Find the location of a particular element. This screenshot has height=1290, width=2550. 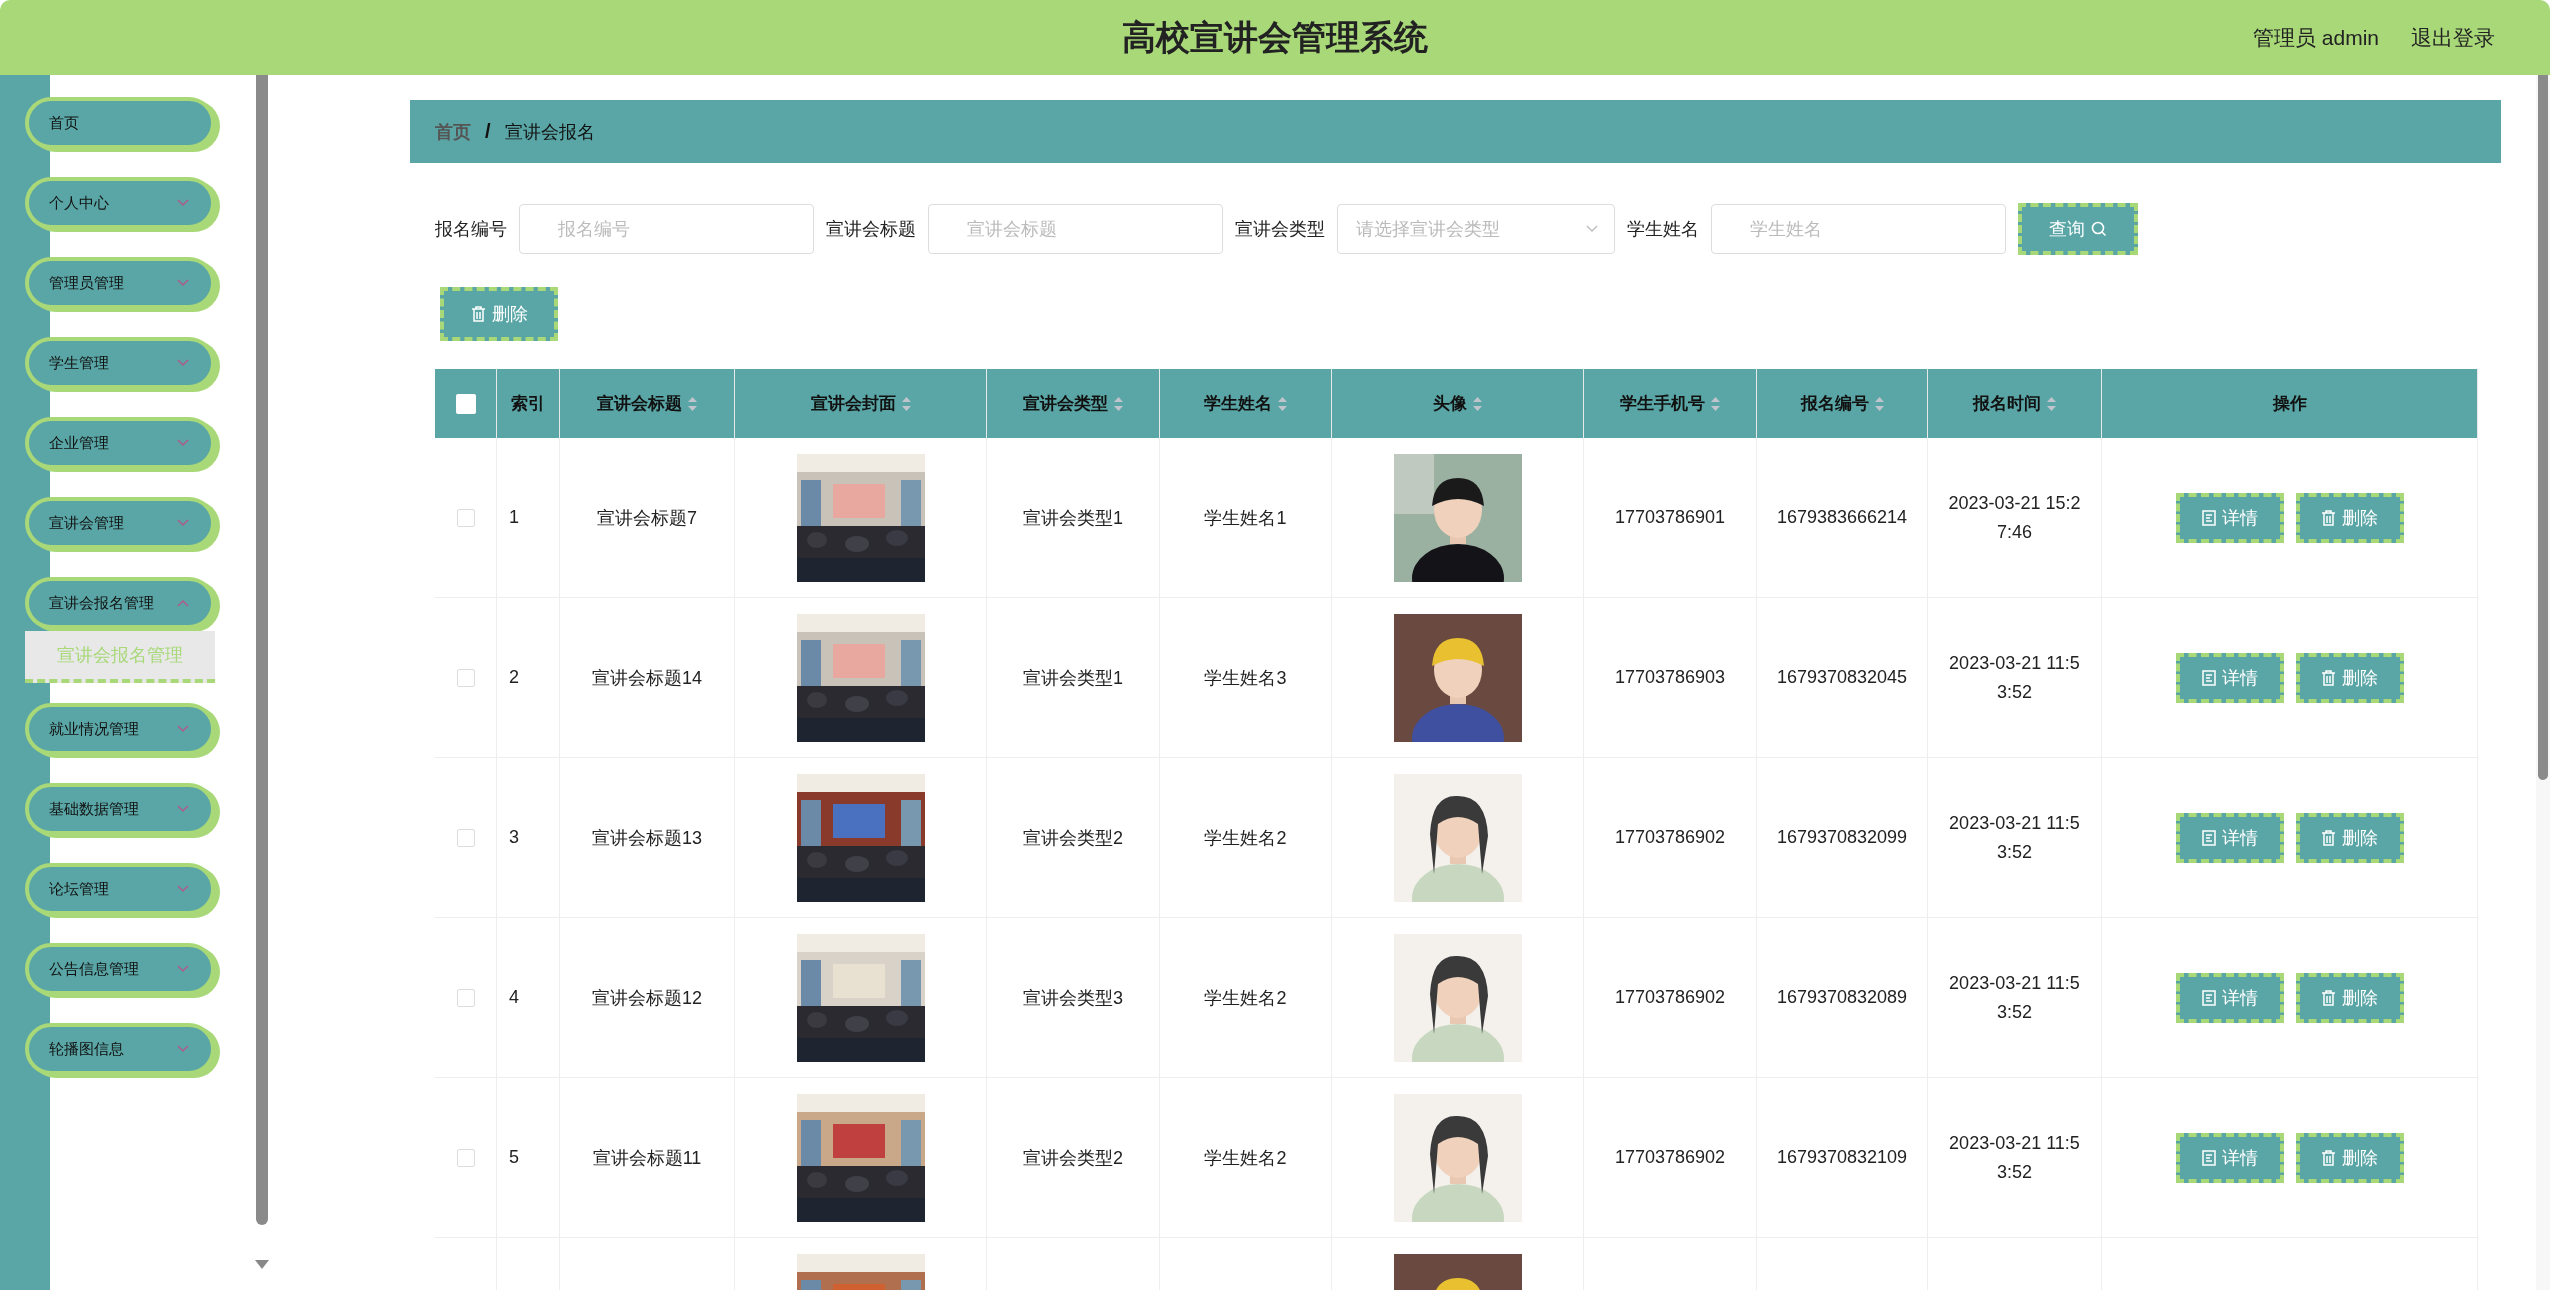

table-cell: 宣讲会标题12 is located at coordinates (647, 998).